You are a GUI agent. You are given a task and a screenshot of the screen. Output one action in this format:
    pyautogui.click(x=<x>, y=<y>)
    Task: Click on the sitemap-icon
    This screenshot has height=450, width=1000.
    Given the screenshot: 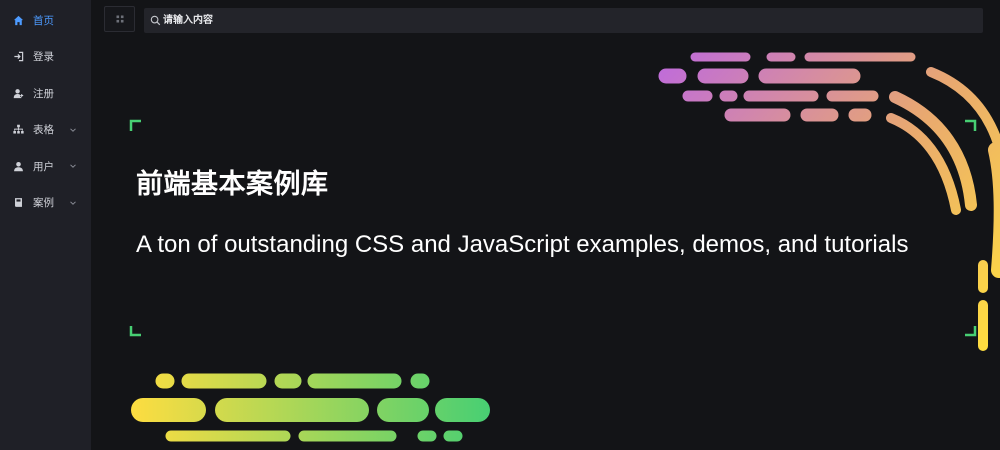 What is the action you would take?
    pyautogui.click(x=18, y=130)
    